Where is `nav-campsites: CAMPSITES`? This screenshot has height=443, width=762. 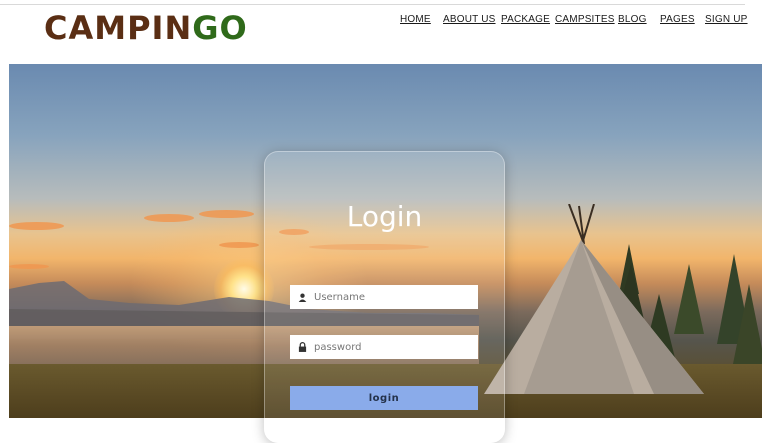
nav-campsites: CAMPSITES is located at coordinates (585, 19).